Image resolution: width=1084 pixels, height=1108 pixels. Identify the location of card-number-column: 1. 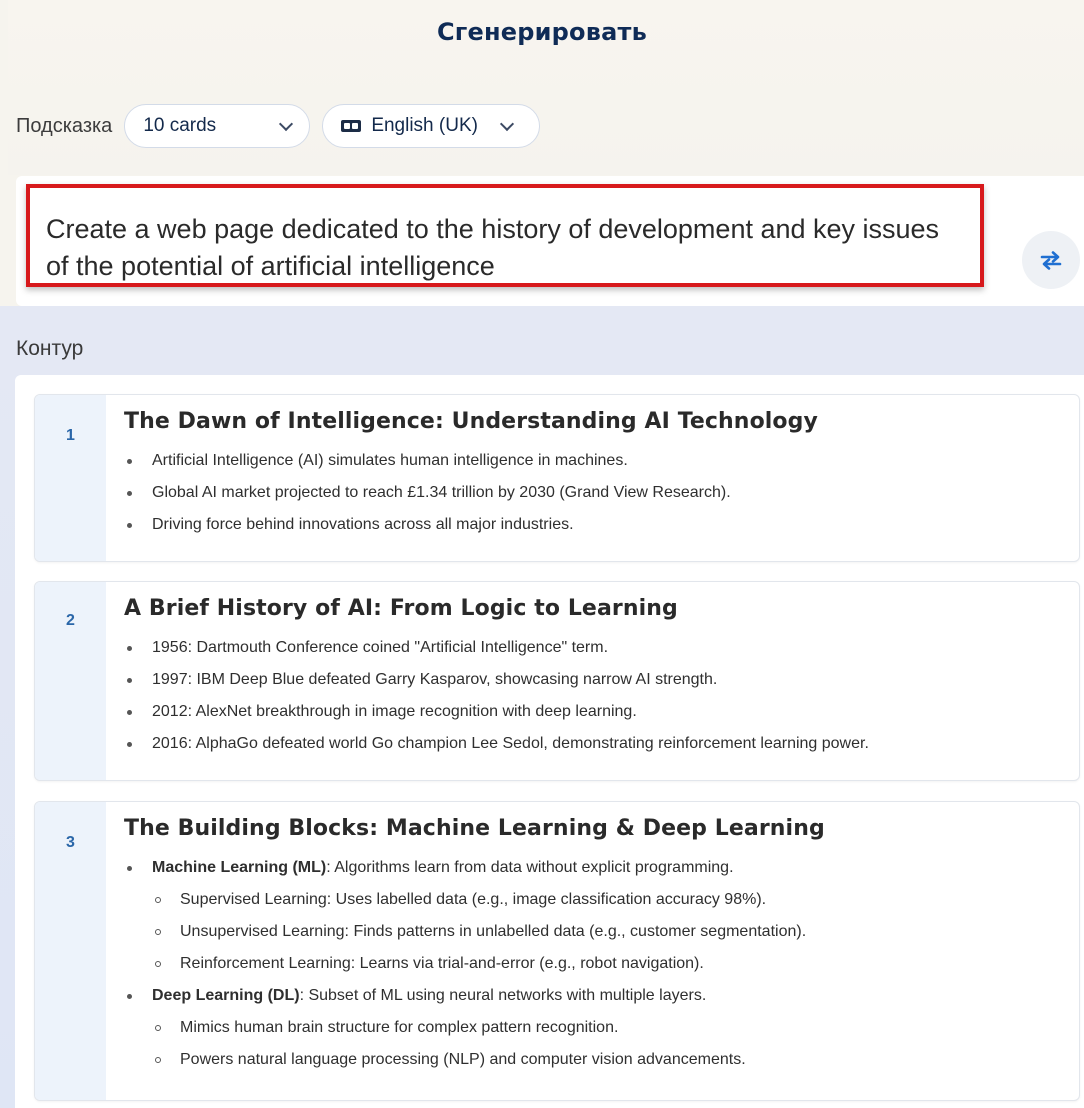
(70, 478).